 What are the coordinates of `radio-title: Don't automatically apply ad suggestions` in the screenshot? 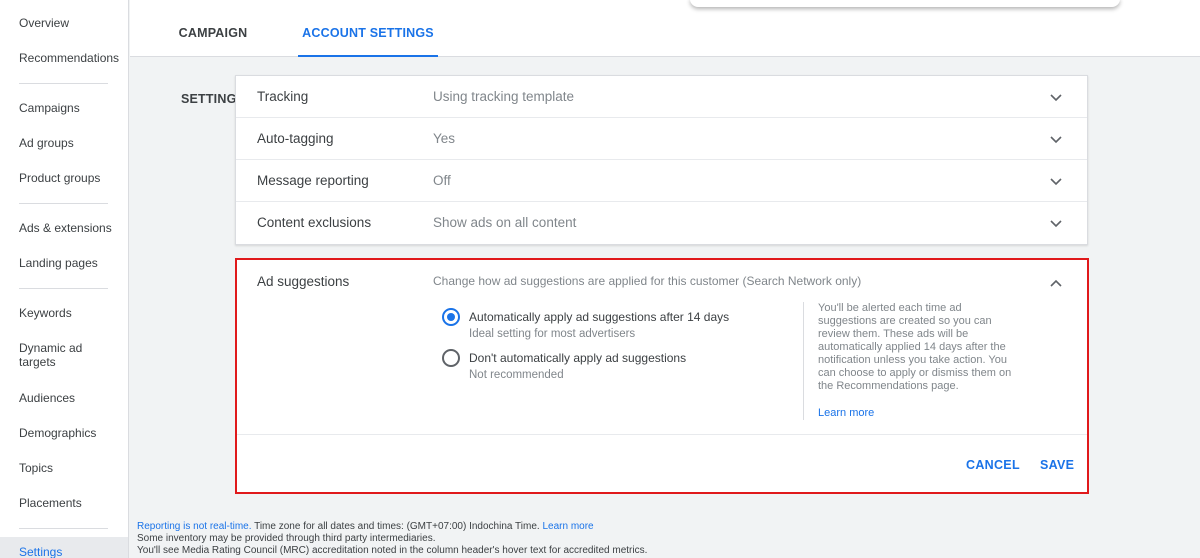 It's located at (578, 358).